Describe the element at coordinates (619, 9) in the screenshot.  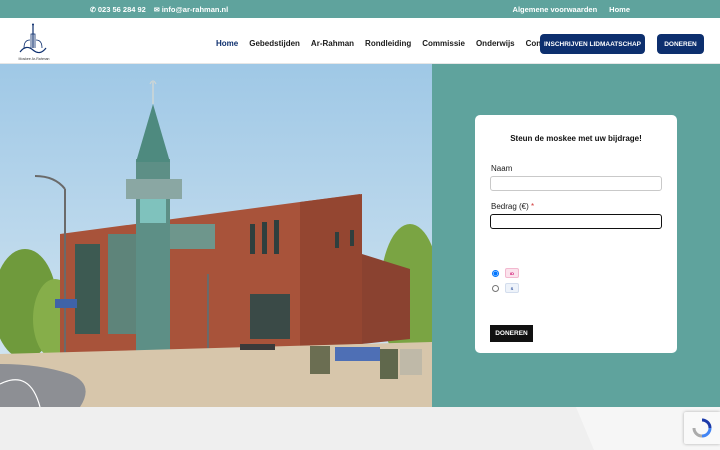
I see `home-top-link: Home` at that location.